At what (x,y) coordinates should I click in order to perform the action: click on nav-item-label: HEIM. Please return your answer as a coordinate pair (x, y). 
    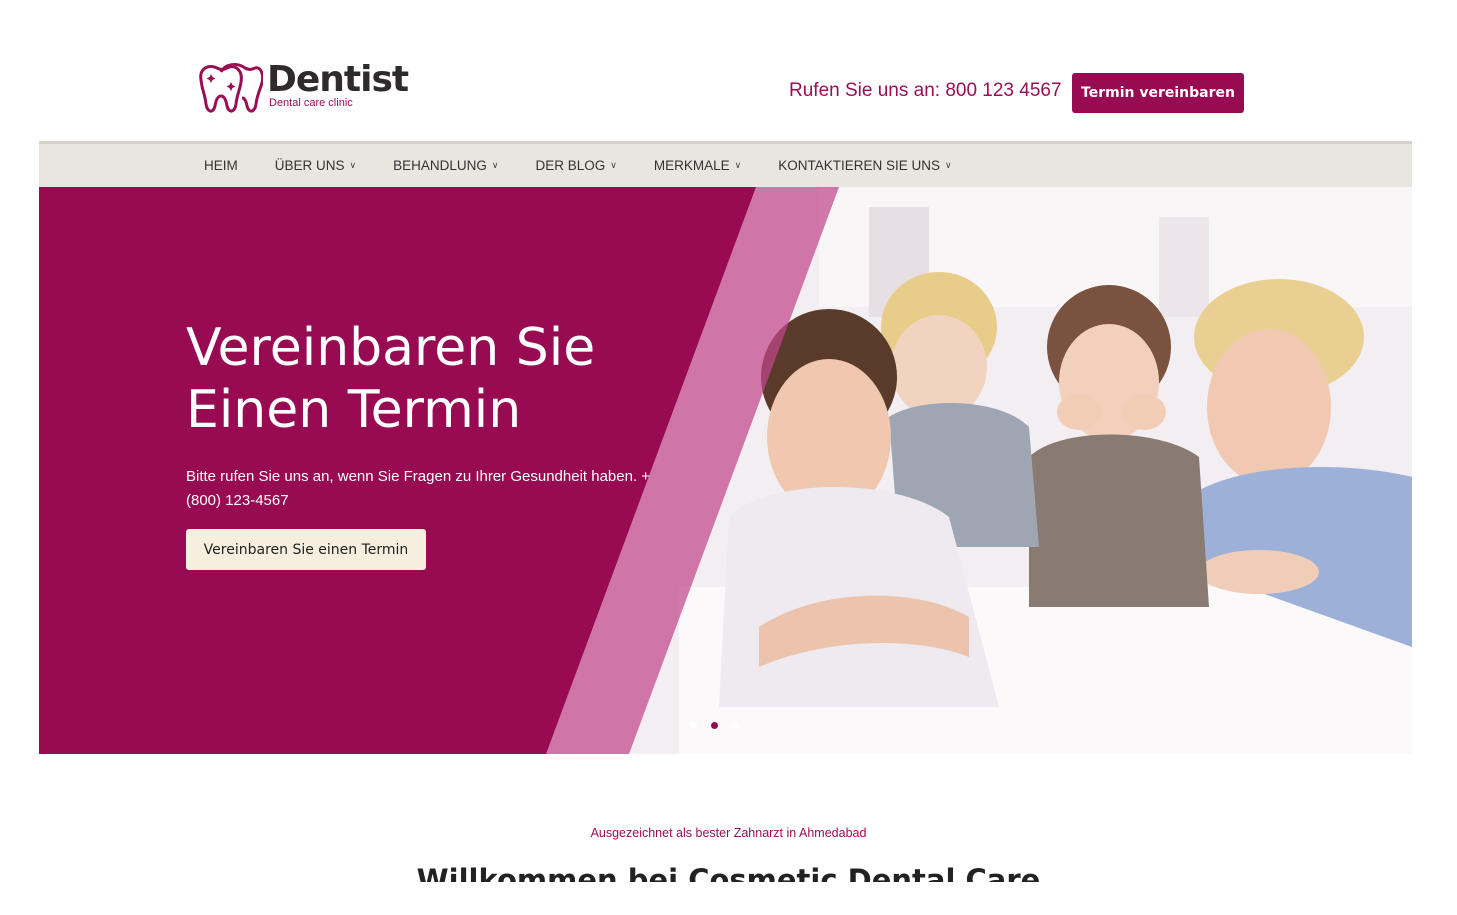
    Looking at the image, I should click on (221, 165).